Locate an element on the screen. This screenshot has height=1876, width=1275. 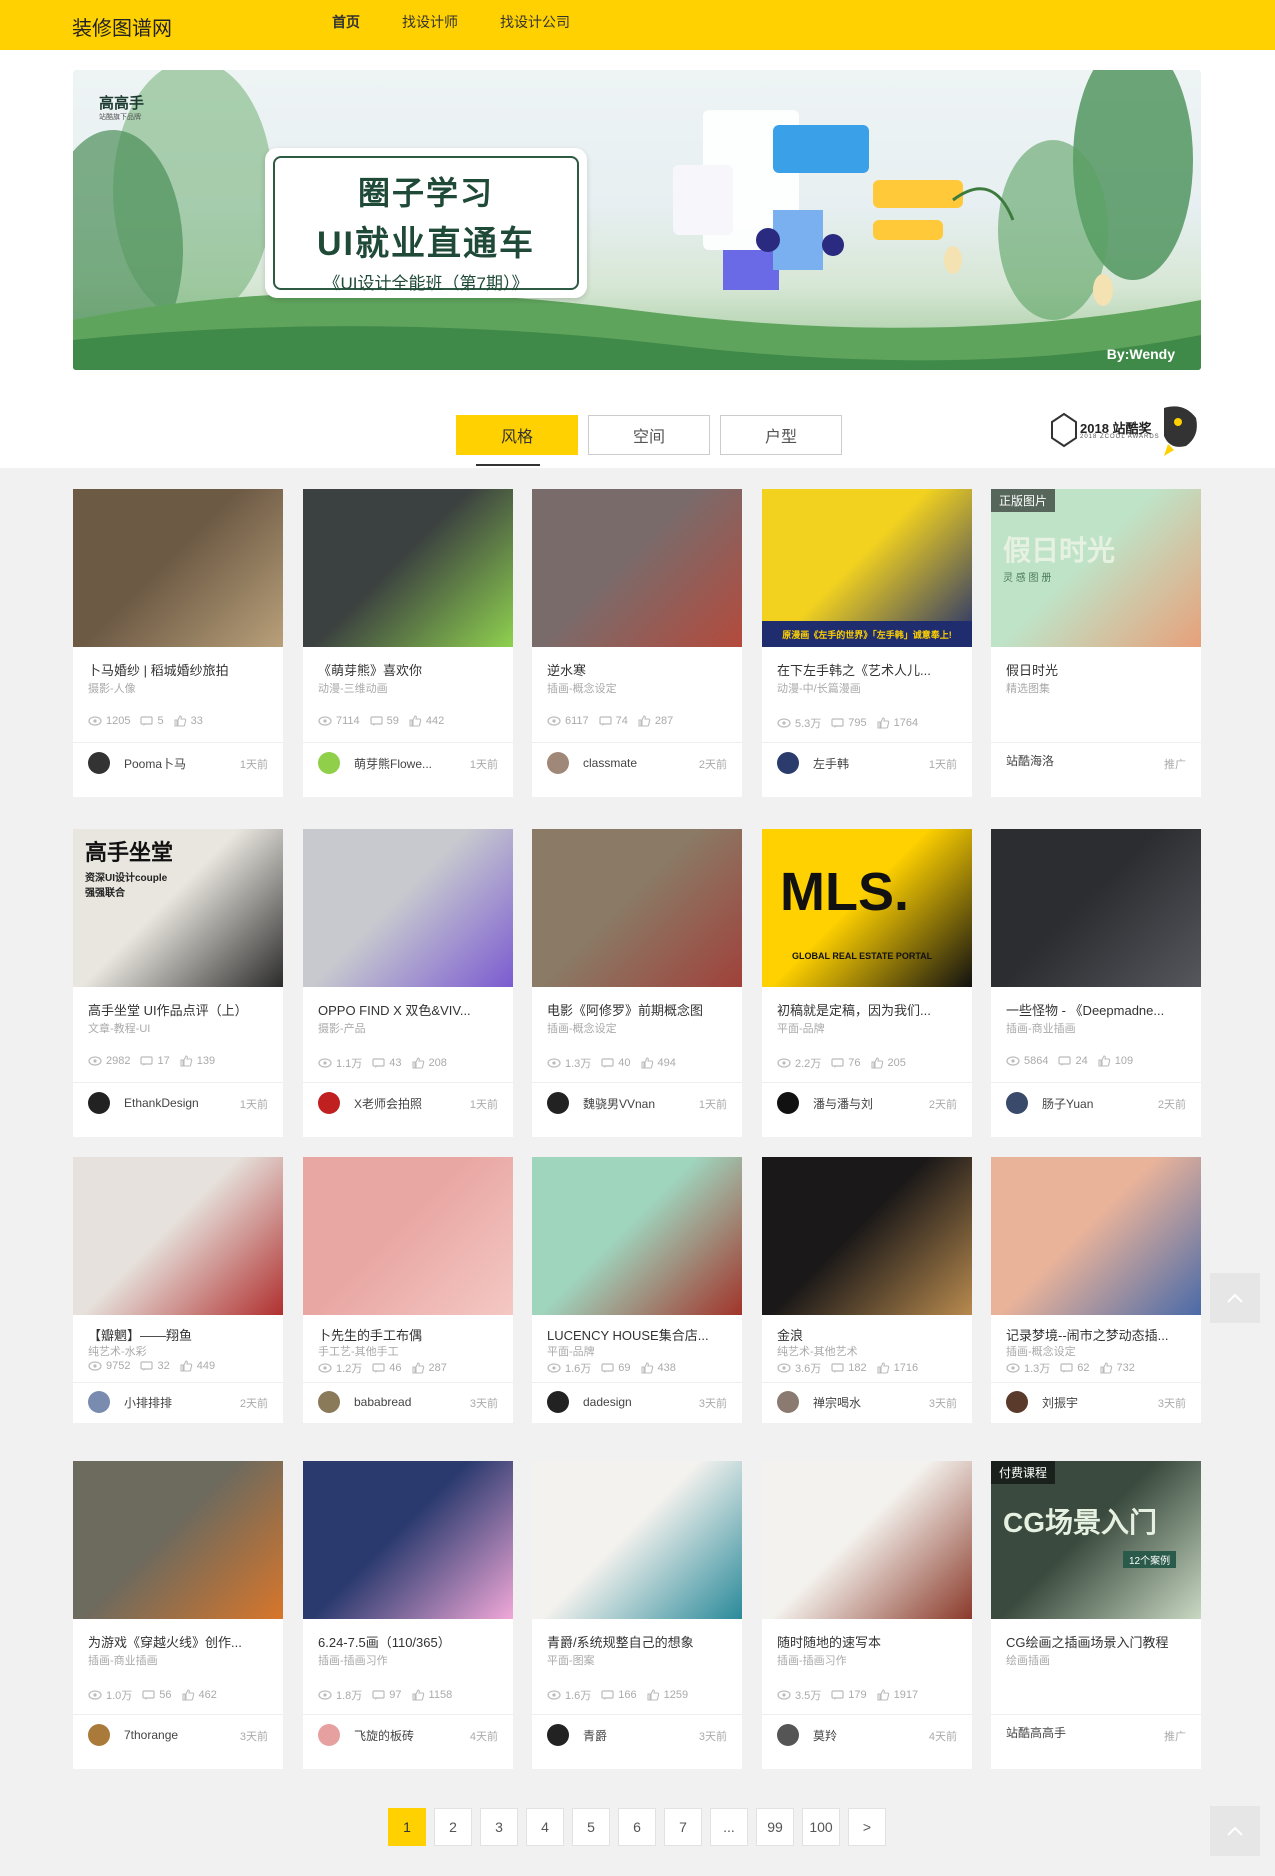
tab-style: 风格 is located at coordinates (517, 435).